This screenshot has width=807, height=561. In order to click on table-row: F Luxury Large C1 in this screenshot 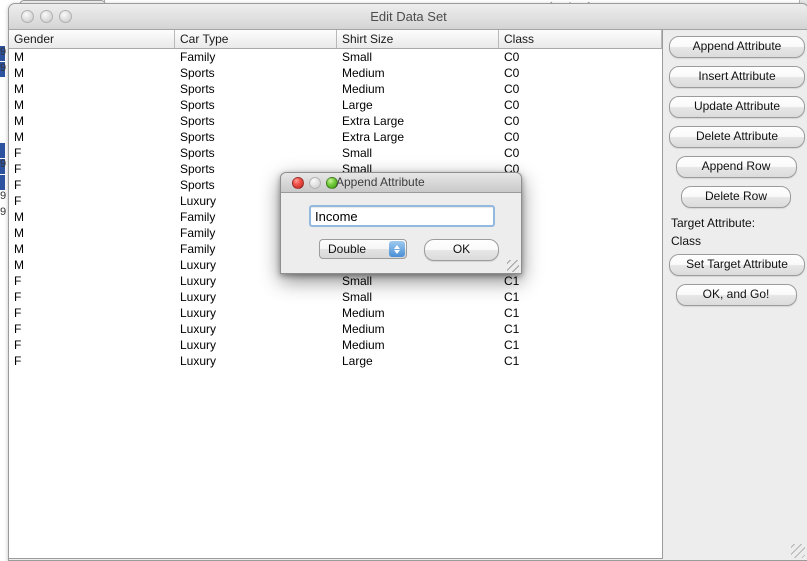, I will do `click(335, 361)`.